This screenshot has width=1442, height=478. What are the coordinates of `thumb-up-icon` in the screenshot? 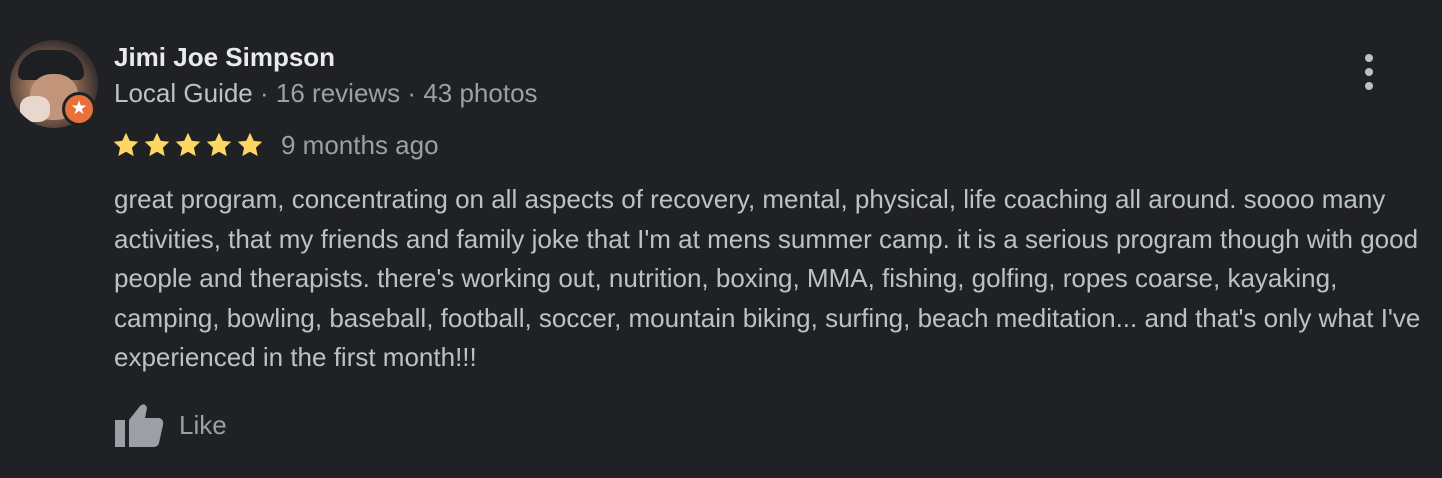 It's located at (139, 425).